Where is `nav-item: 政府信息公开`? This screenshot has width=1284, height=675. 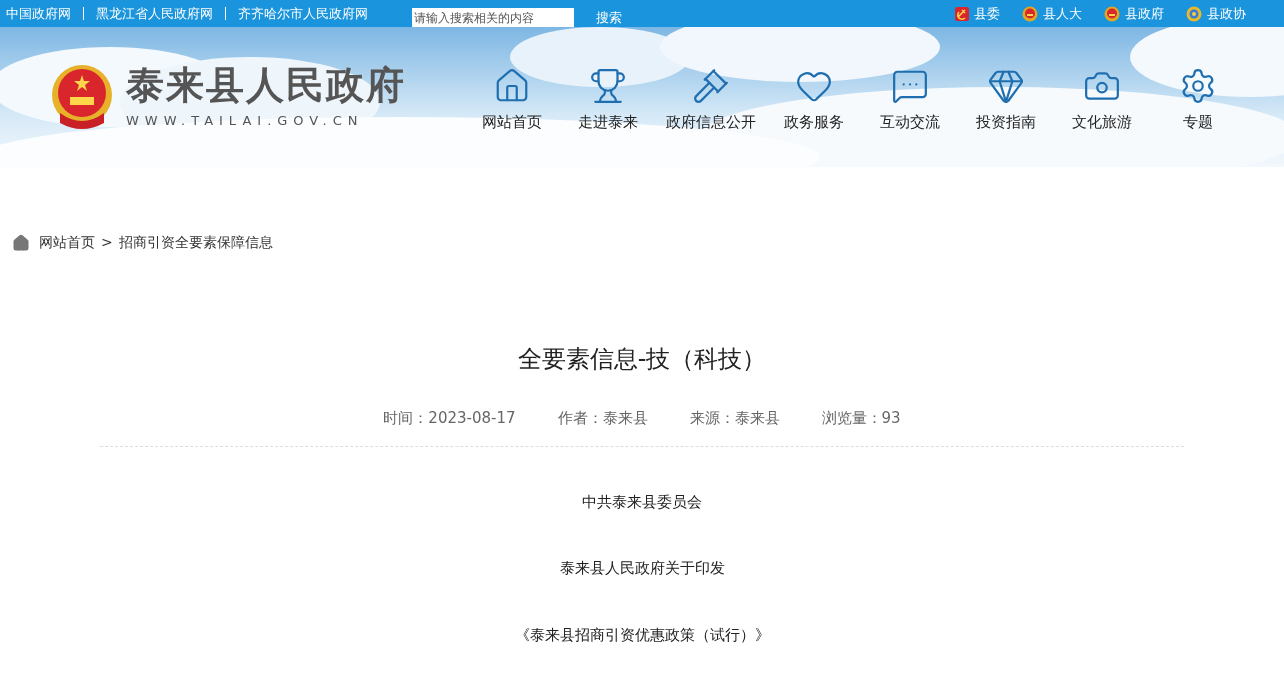
nav-item: 政府信息公开 is located at coordinates (711, 100).